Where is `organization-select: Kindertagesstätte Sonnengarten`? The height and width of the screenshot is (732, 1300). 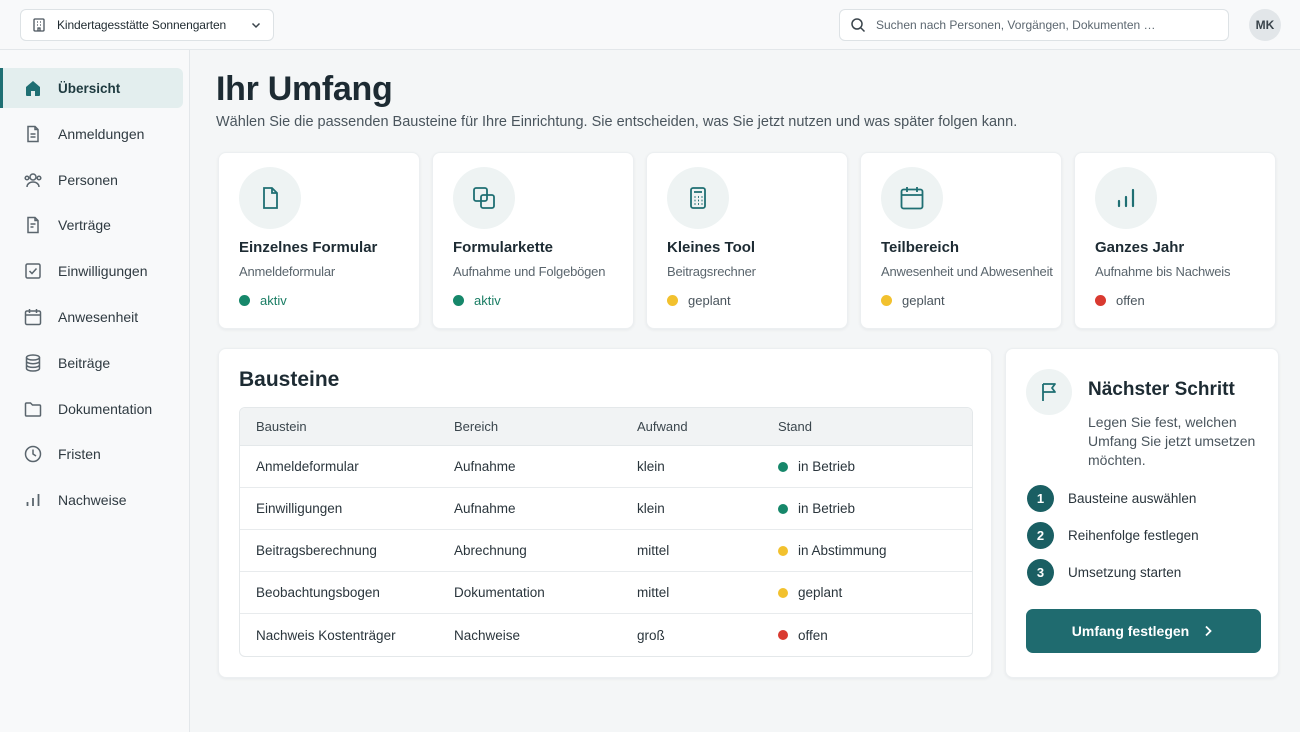
organization-select: Kindertagesstätte Sonnengarten is located at coordinates (147, 25).